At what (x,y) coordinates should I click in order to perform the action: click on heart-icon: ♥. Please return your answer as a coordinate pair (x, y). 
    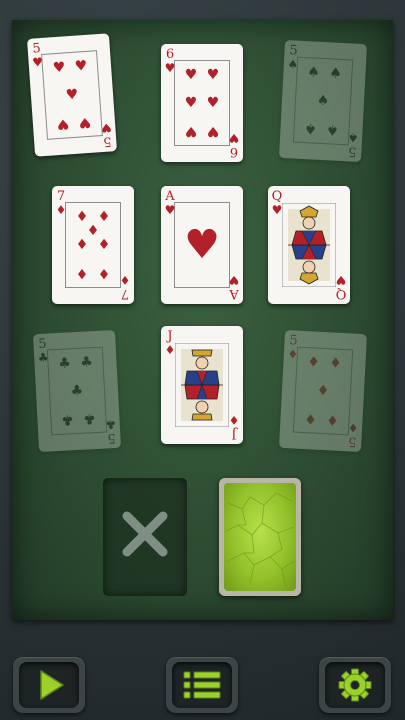
    Looking at the image, I should click on (202, 245).